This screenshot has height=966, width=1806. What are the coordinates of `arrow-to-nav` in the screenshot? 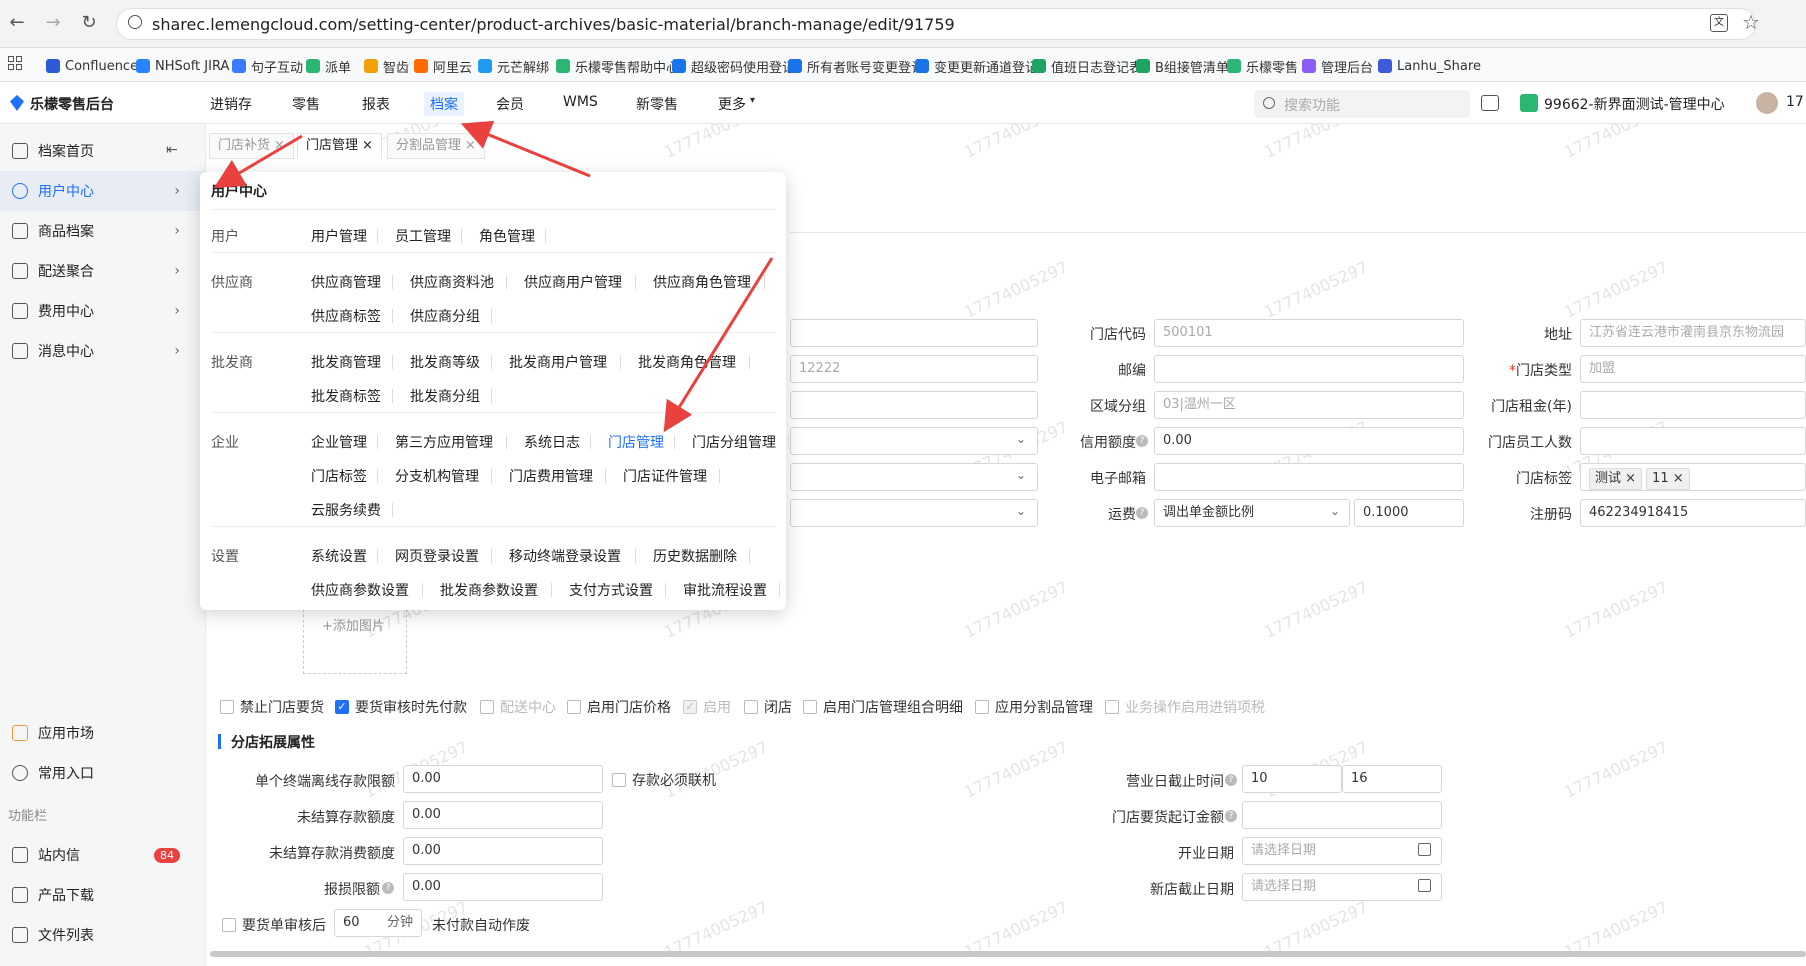 It's located at (525, 149).